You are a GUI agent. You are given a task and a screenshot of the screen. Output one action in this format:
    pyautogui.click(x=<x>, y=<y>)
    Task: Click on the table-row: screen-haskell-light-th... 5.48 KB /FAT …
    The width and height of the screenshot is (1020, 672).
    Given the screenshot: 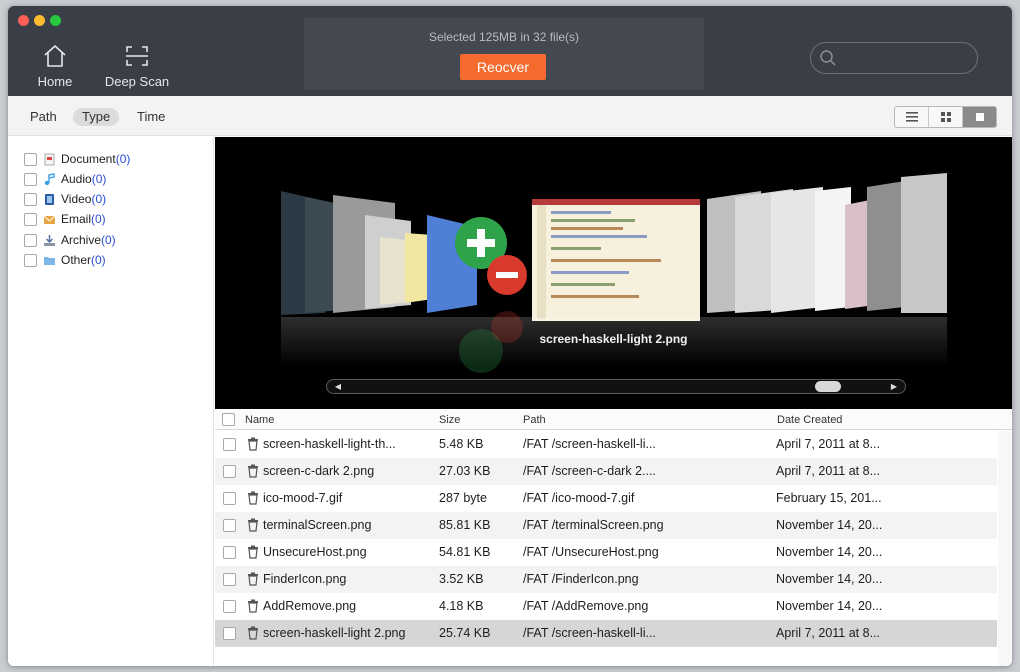 What is the action you would take?
    pyautogui.click(x=606, y=444)
    